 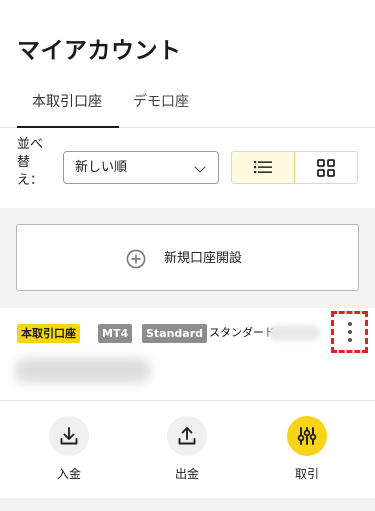 I want to click on withdraw-button: 出金, so click(x=187, y=451).